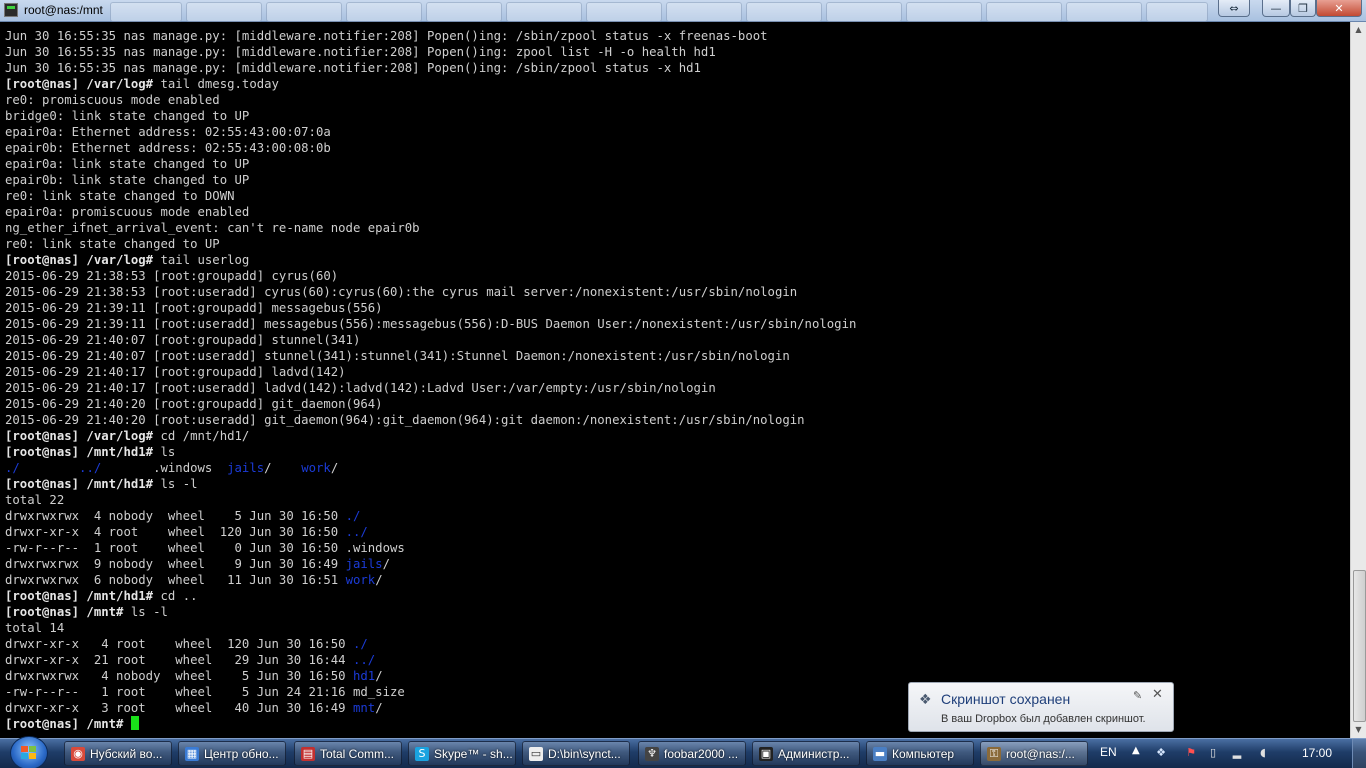  I want to click on maximize-button: ❐, so click(1303, 8).